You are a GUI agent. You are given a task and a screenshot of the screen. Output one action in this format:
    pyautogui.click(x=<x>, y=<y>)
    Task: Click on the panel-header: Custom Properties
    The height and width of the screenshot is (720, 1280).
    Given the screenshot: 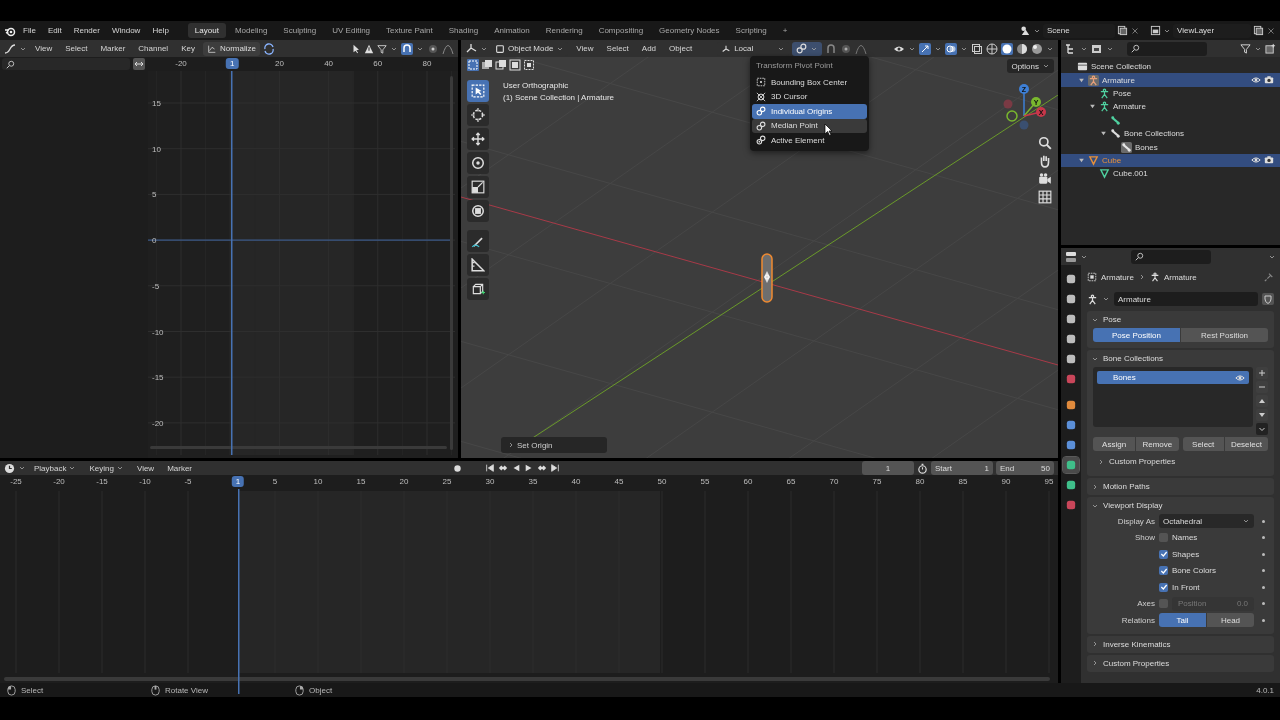 What is the action you would take?
    pyautogui.click(x=1180, y=663)
    